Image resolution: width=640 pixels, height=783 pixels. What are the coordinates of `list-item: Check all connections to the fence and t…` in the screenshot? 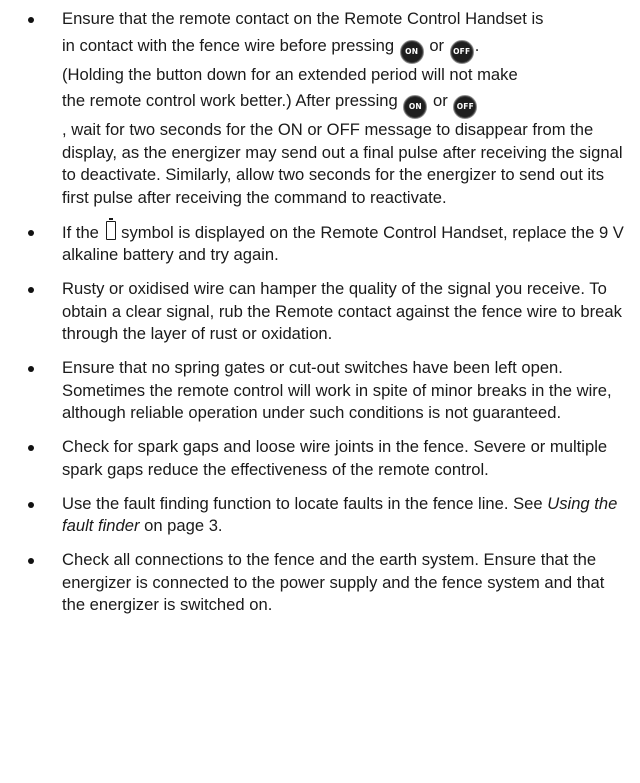 It's located at (320, 583).